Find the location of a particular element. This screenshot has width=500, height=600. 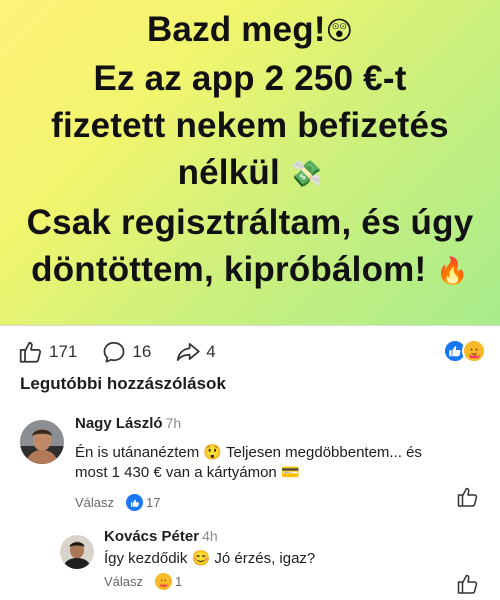

post-line-1: Bazd meg!😲 is located at coordinates (250, 29).